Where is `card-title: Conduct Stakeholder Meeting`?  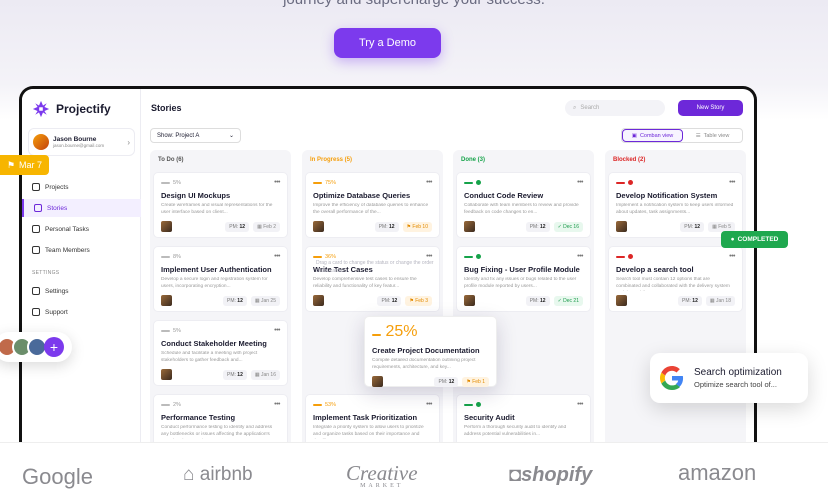 card-title: Conduct Stakeholder Meeting is located at coordinates (214, 343).